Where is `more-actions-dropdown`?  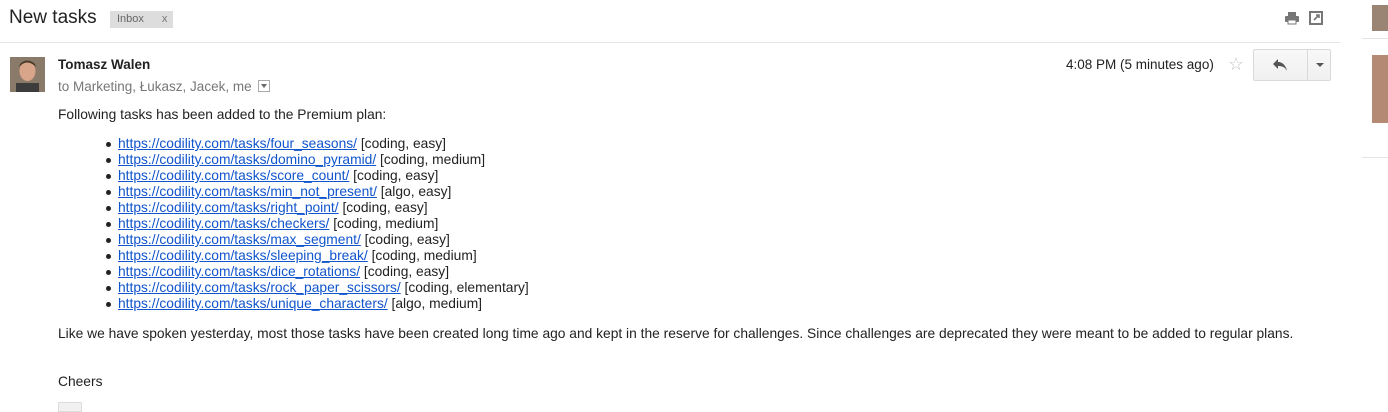
more-actions-dropdown is located at coordinates (1319, 65).